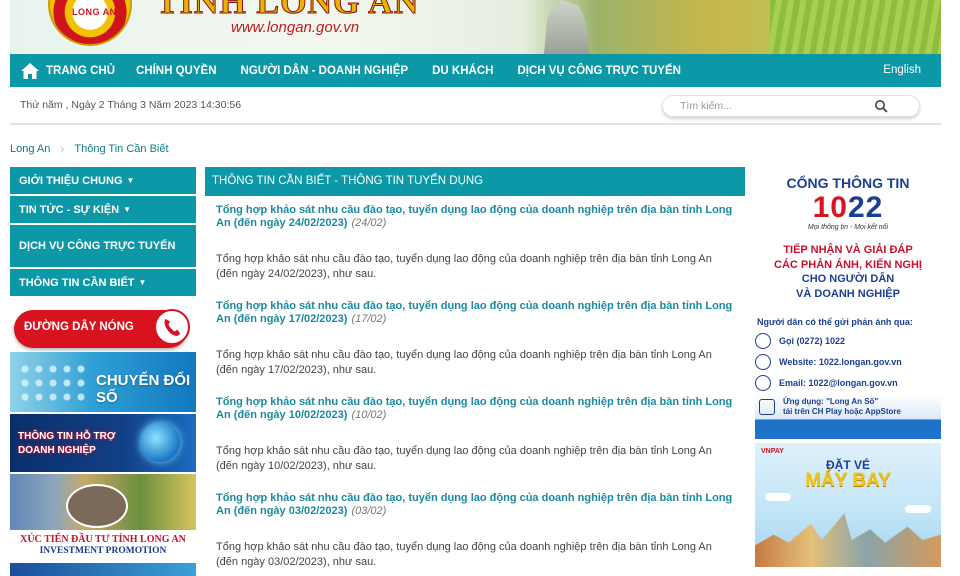 This screenshot has width=960, height=576. I want to click on ad1022-body-line: CHO NGƯỜI DÂN, so click(848, 279).